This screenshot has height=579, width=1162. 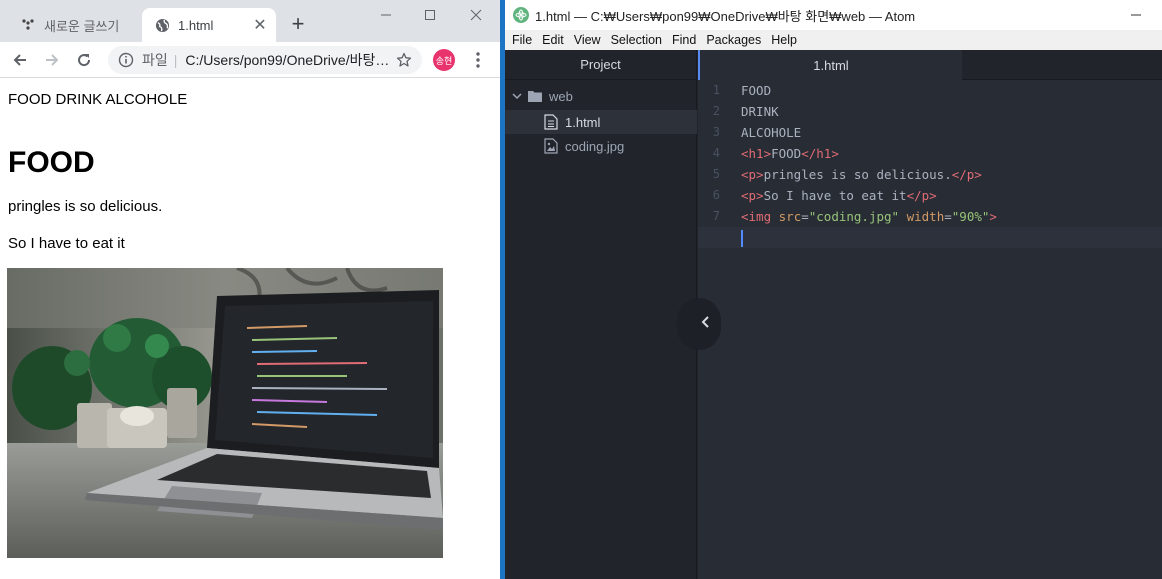 I want to click on tab-active: 1.html ✕, so click(x=209, y=25).